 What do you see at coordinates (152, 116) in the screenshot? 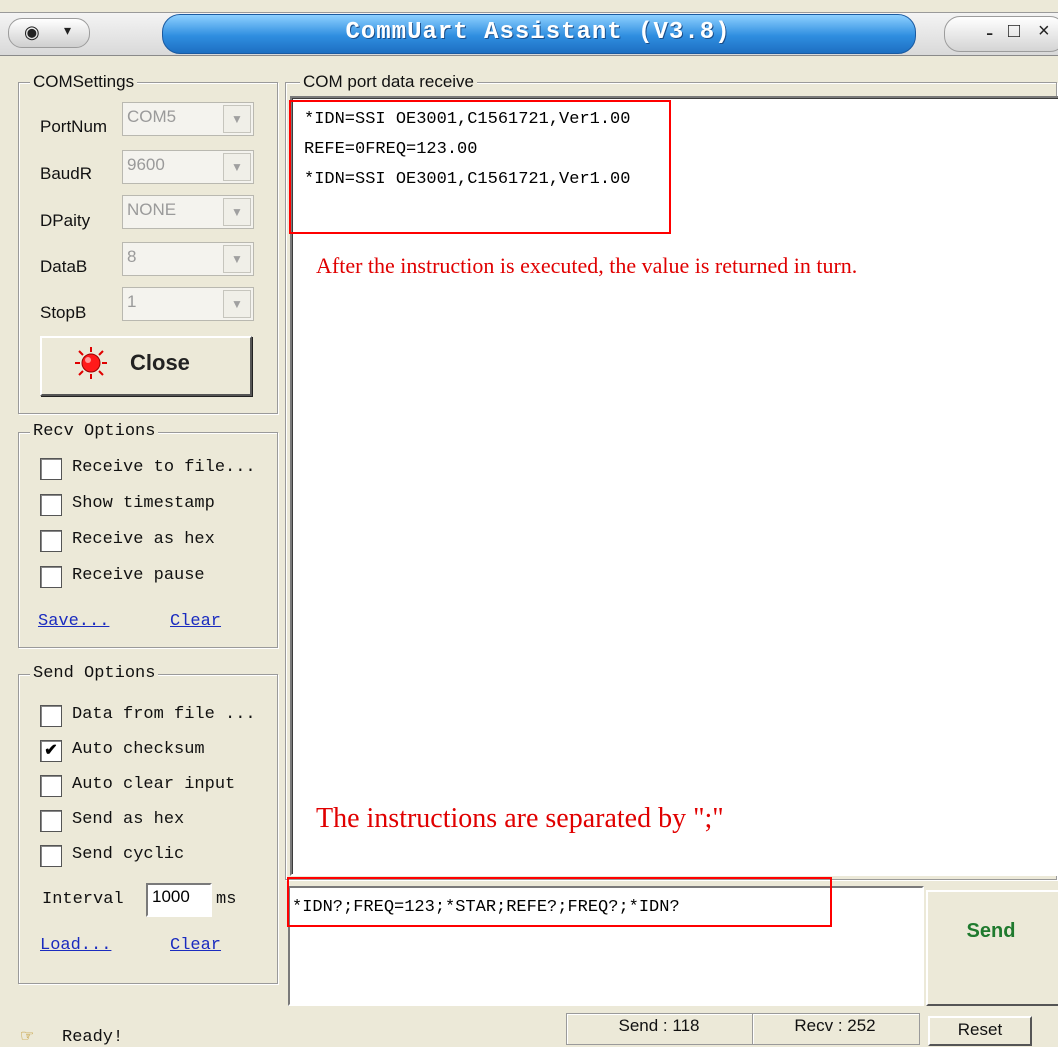
I see `portnum-value: COM5` at bounding box center [152, 116].